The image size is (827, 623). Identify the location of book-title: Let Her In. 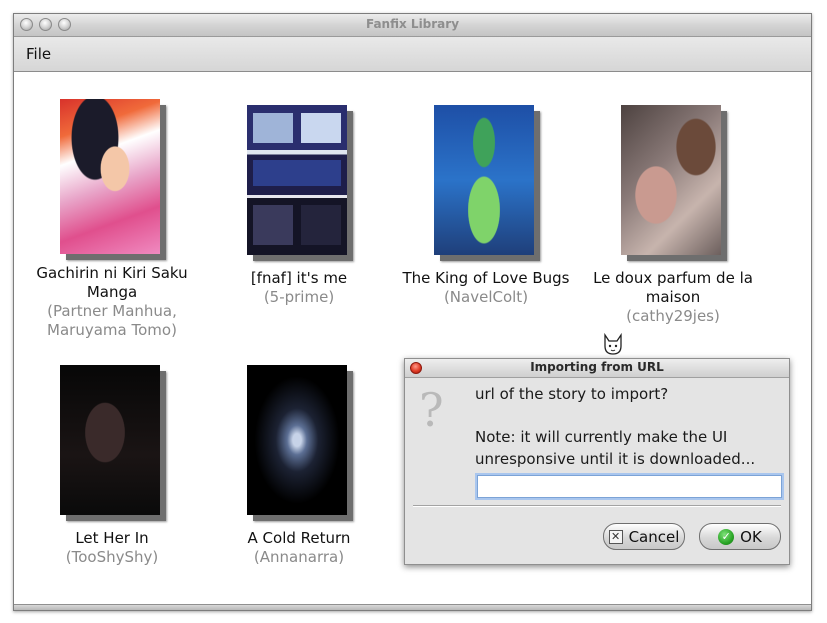
(112, 538).